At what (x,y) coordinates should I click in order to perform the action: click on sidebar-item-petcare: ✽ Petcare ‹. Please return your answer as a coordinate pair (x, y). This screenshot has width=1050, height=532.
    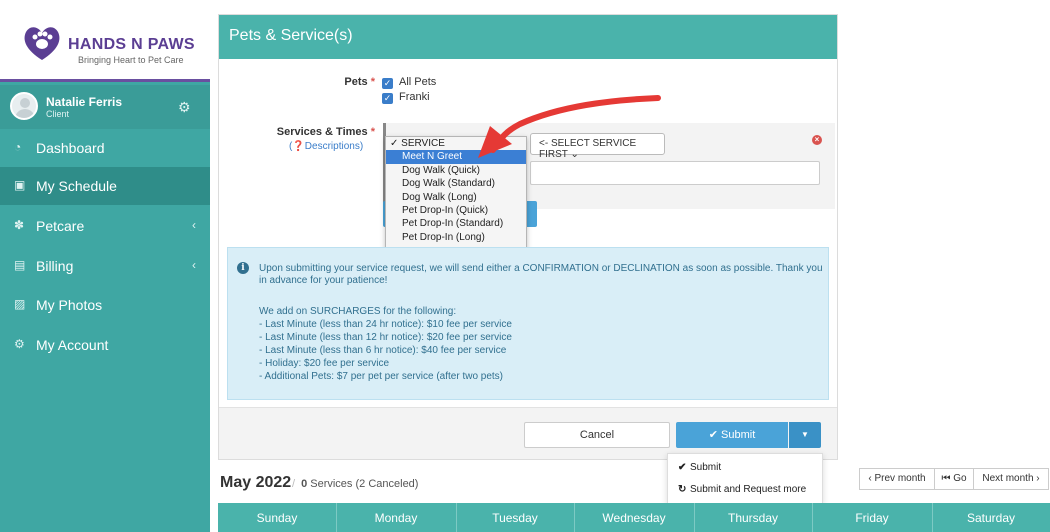
    Looking at the image, I should click on (105, 226).